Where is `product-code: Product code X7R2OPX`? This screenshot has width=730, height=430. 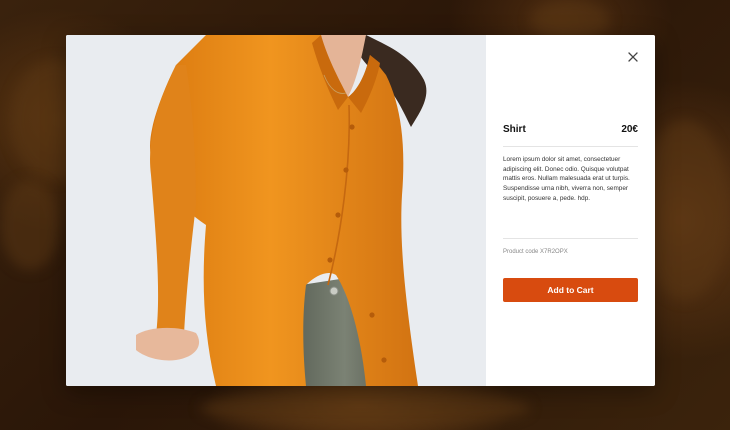
product-code: Product code X7R2OPX is located at coordinates (535, 252).